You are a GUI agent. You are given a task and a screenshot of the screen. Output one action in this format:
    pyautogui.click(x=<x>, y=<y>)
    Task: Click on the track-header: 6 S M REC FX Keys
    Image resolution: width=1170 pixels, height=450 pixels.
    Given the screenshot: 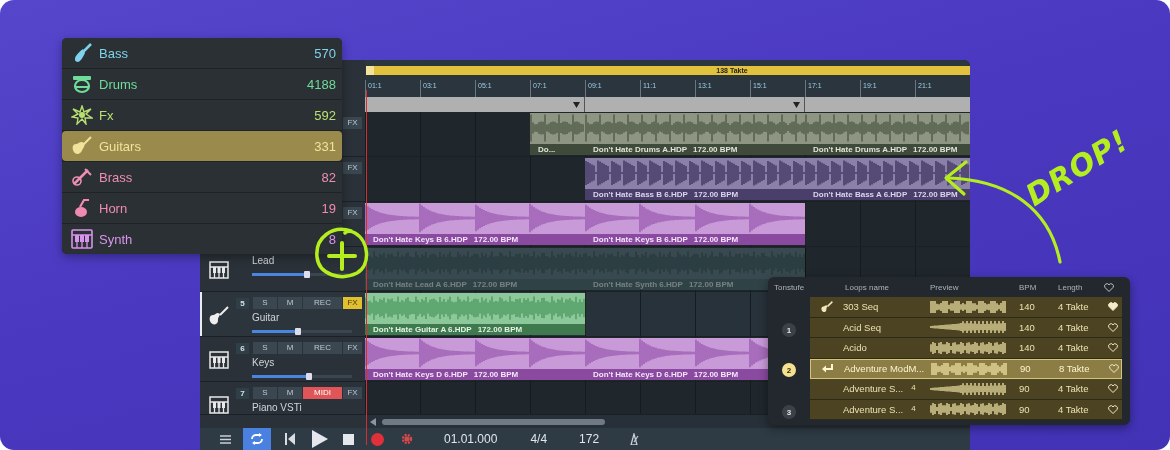 What is the action you would take?
    pyautogui.click(x=282, y=359)
    